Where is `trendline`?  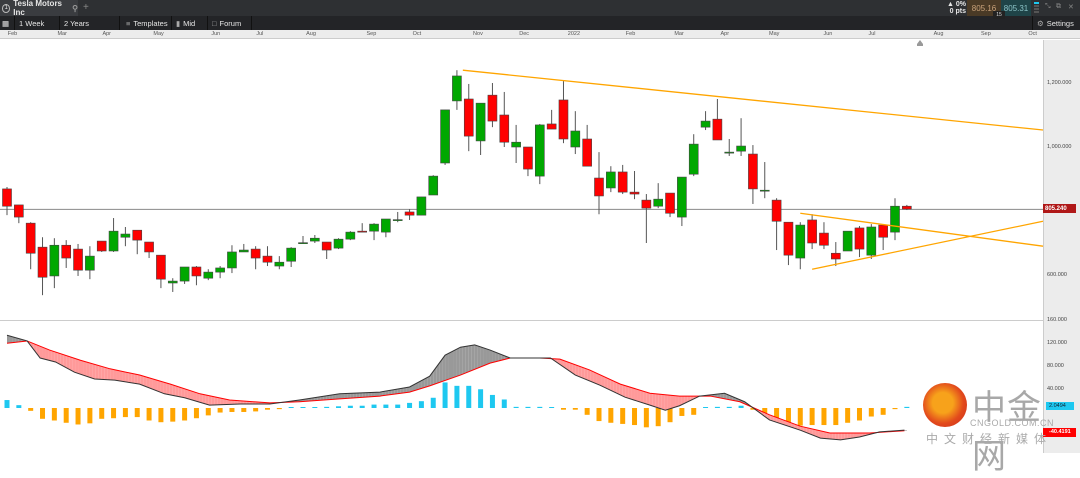 trendline is located at coordinates (921, 229).